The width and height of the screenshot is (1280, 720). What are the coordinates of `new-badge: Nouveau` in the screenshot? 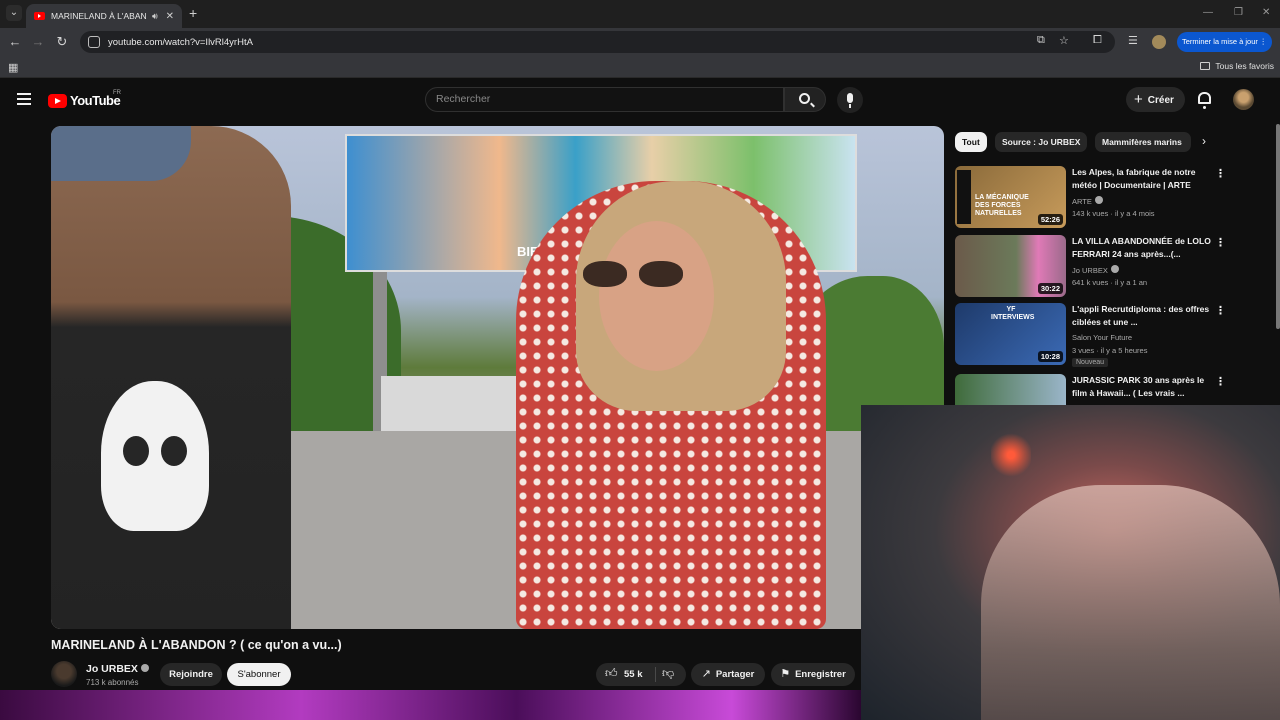 It's located at (1090, 362).